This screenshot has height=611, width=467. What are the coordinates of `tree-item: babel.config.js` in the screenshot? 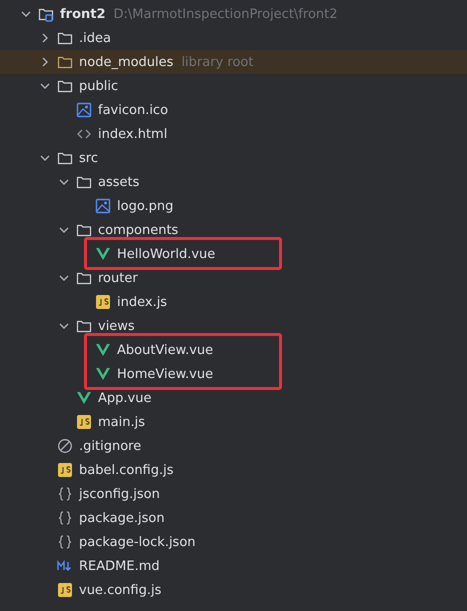 It's located at (126, 470).